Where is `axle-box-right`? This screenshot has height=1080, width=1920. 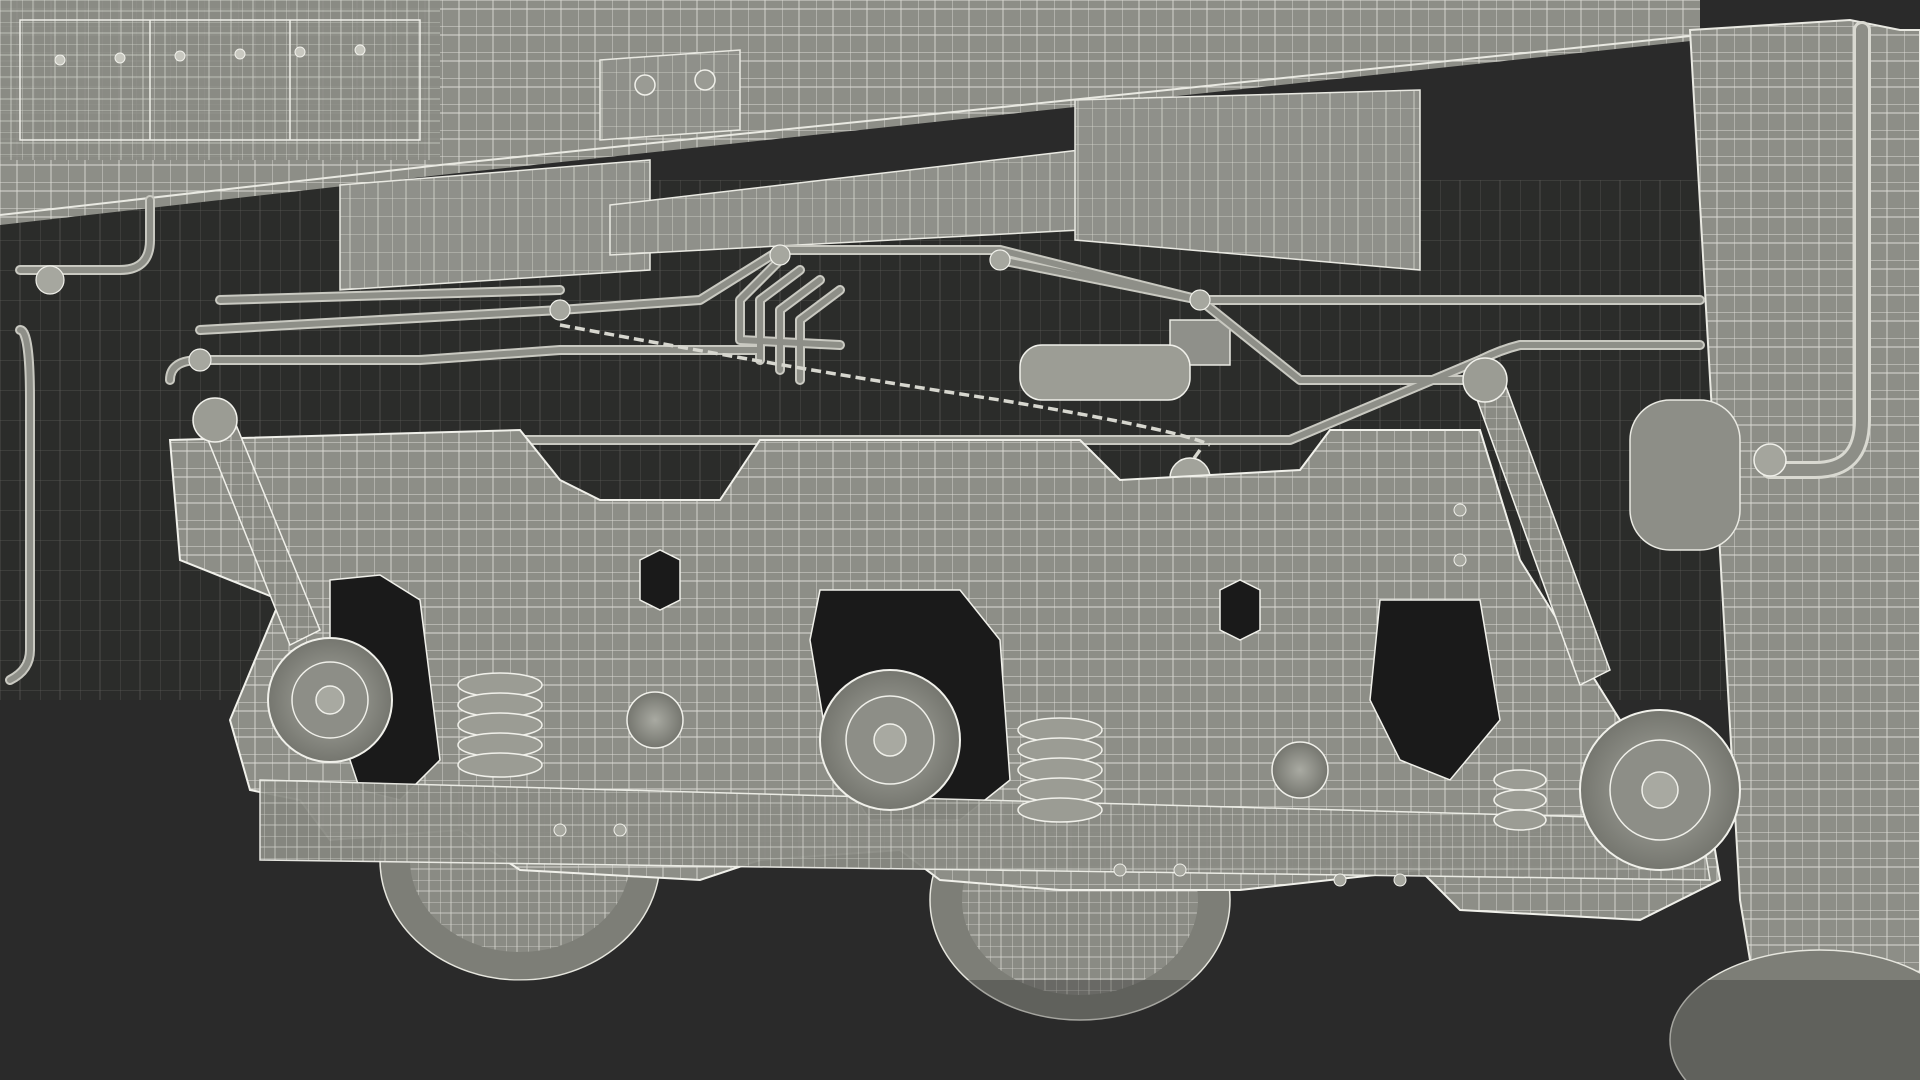 axle-box-right is located at coordinates (1660, 790).